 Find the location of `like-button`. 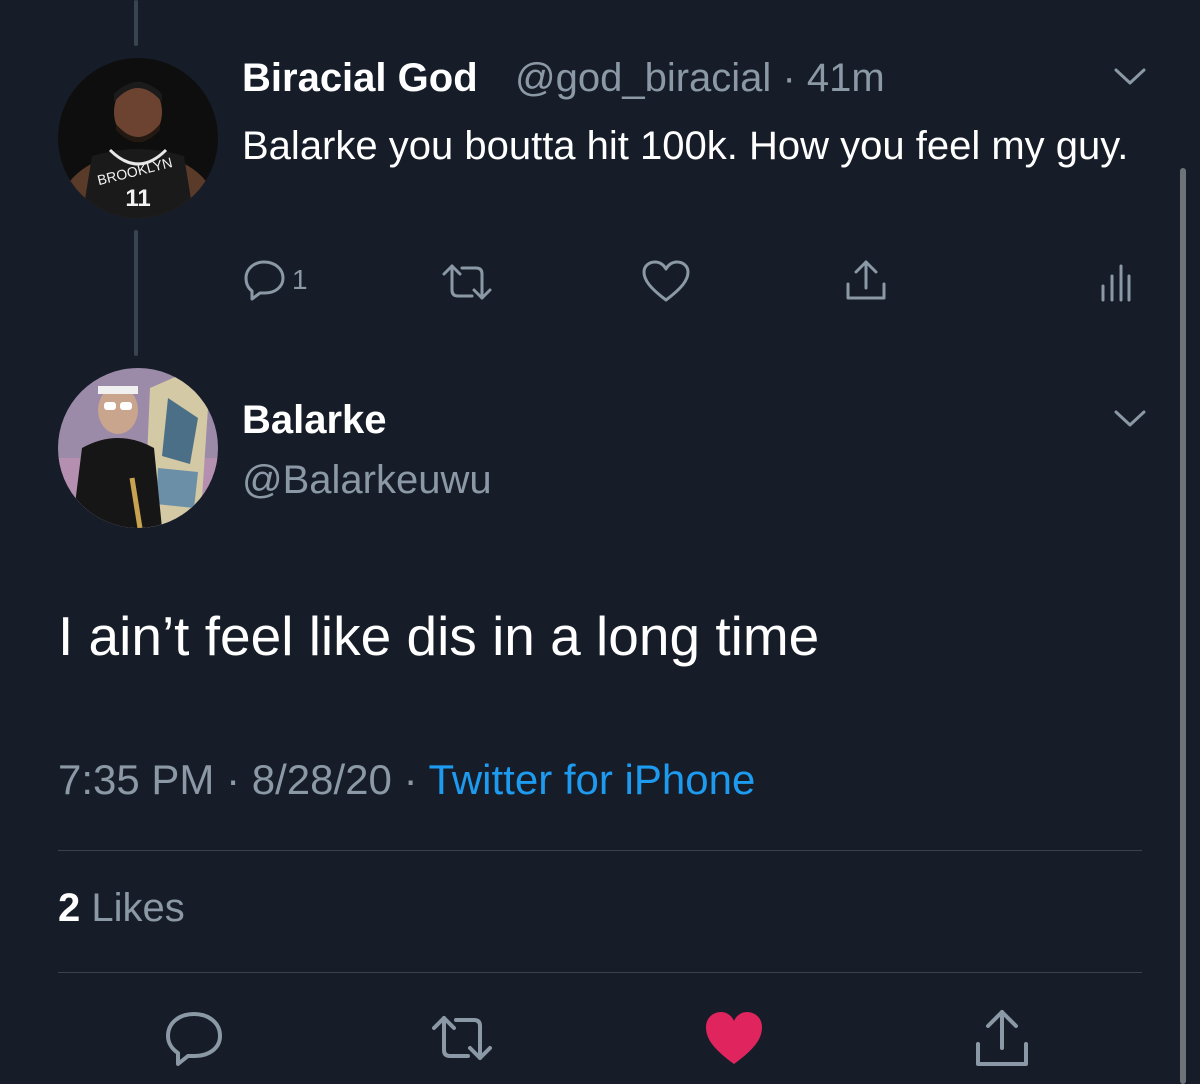

like-button is located at coordinates (734, 1038).